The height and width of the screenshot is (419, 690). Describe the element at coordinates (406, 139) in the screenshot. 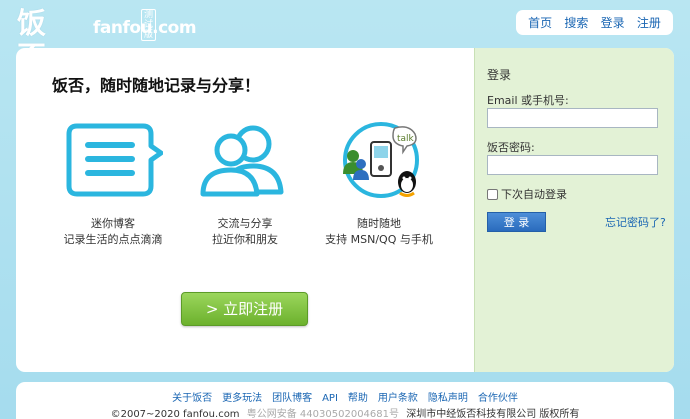

I see `svg-text: talk` at that location.